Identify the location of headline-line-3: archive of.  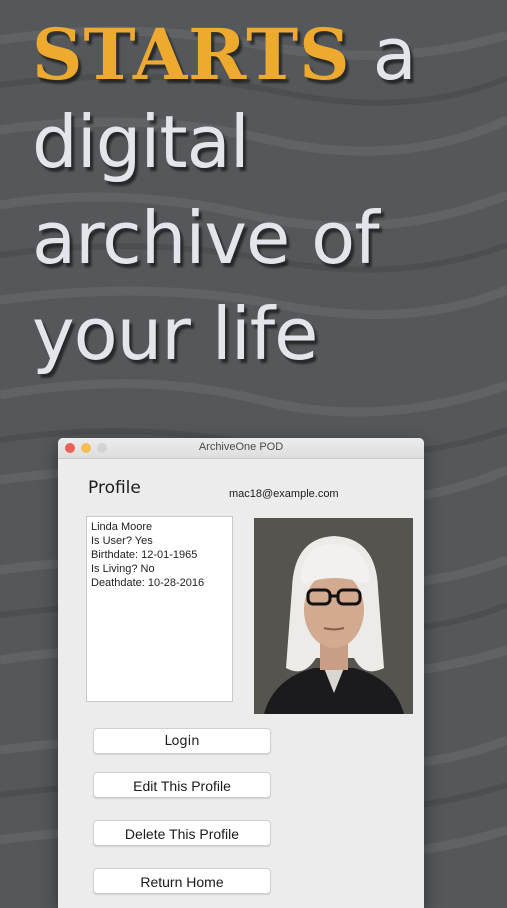
(206, 238).